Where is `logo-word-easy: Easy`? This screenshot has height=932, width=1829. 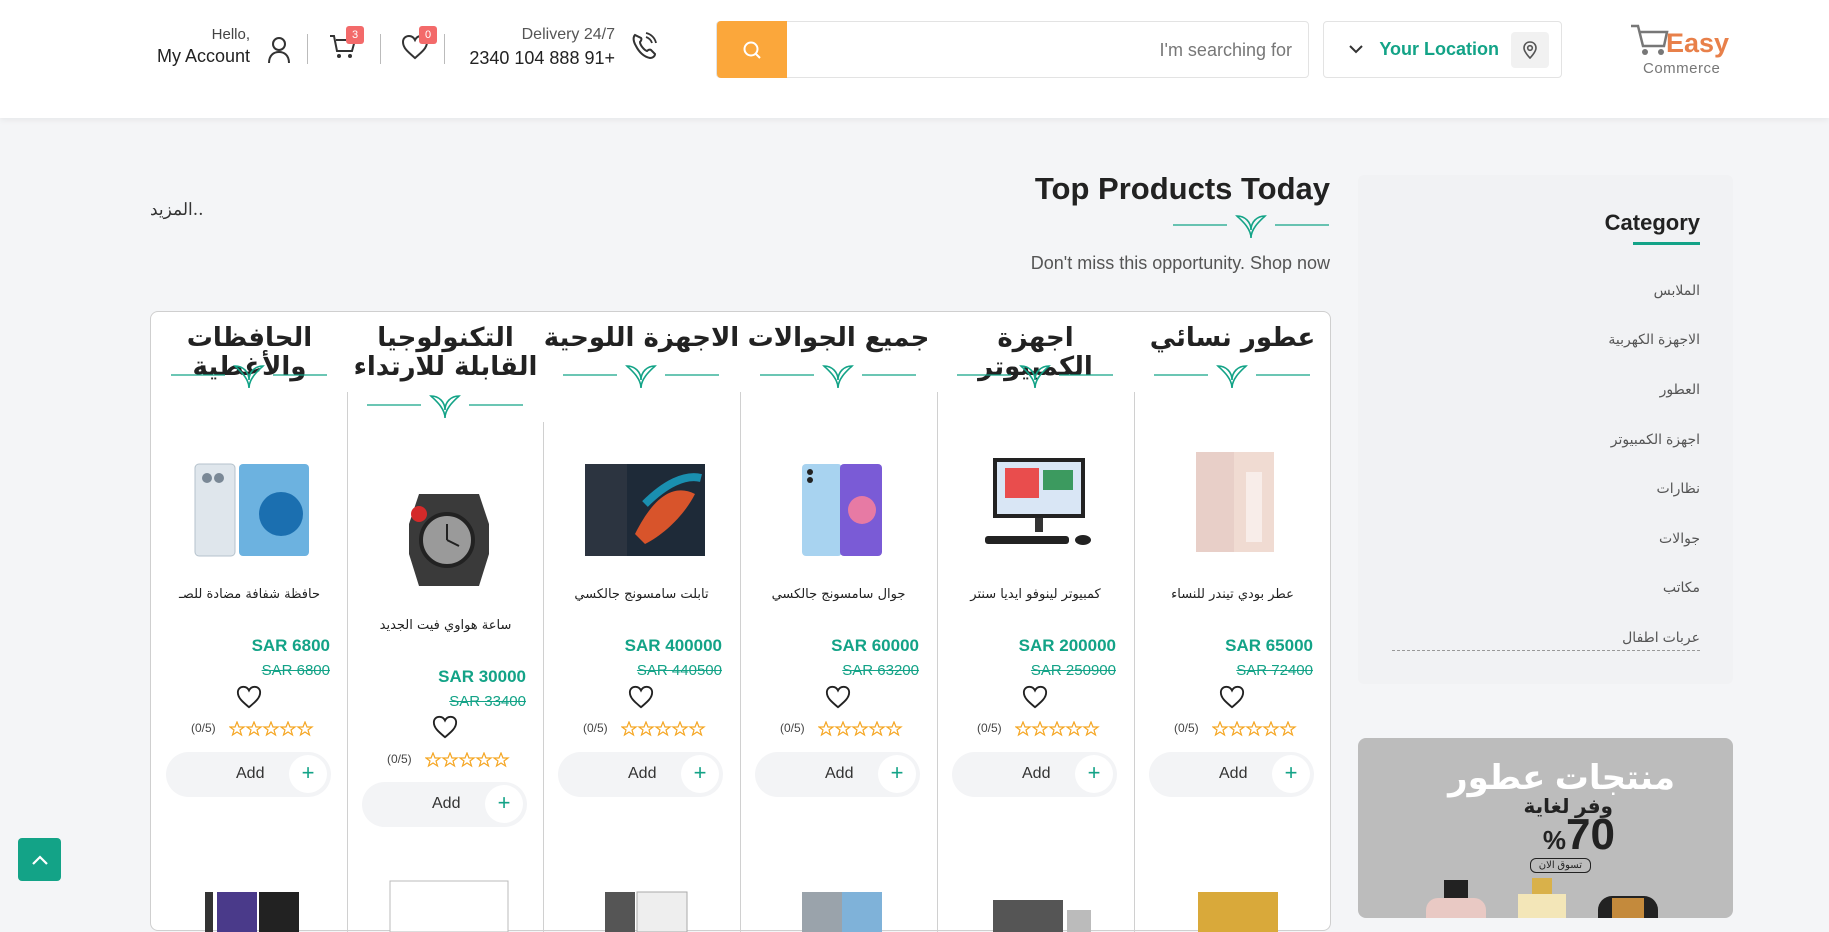 logo-word-easy: Easy is located at coordinates (1698, 43).